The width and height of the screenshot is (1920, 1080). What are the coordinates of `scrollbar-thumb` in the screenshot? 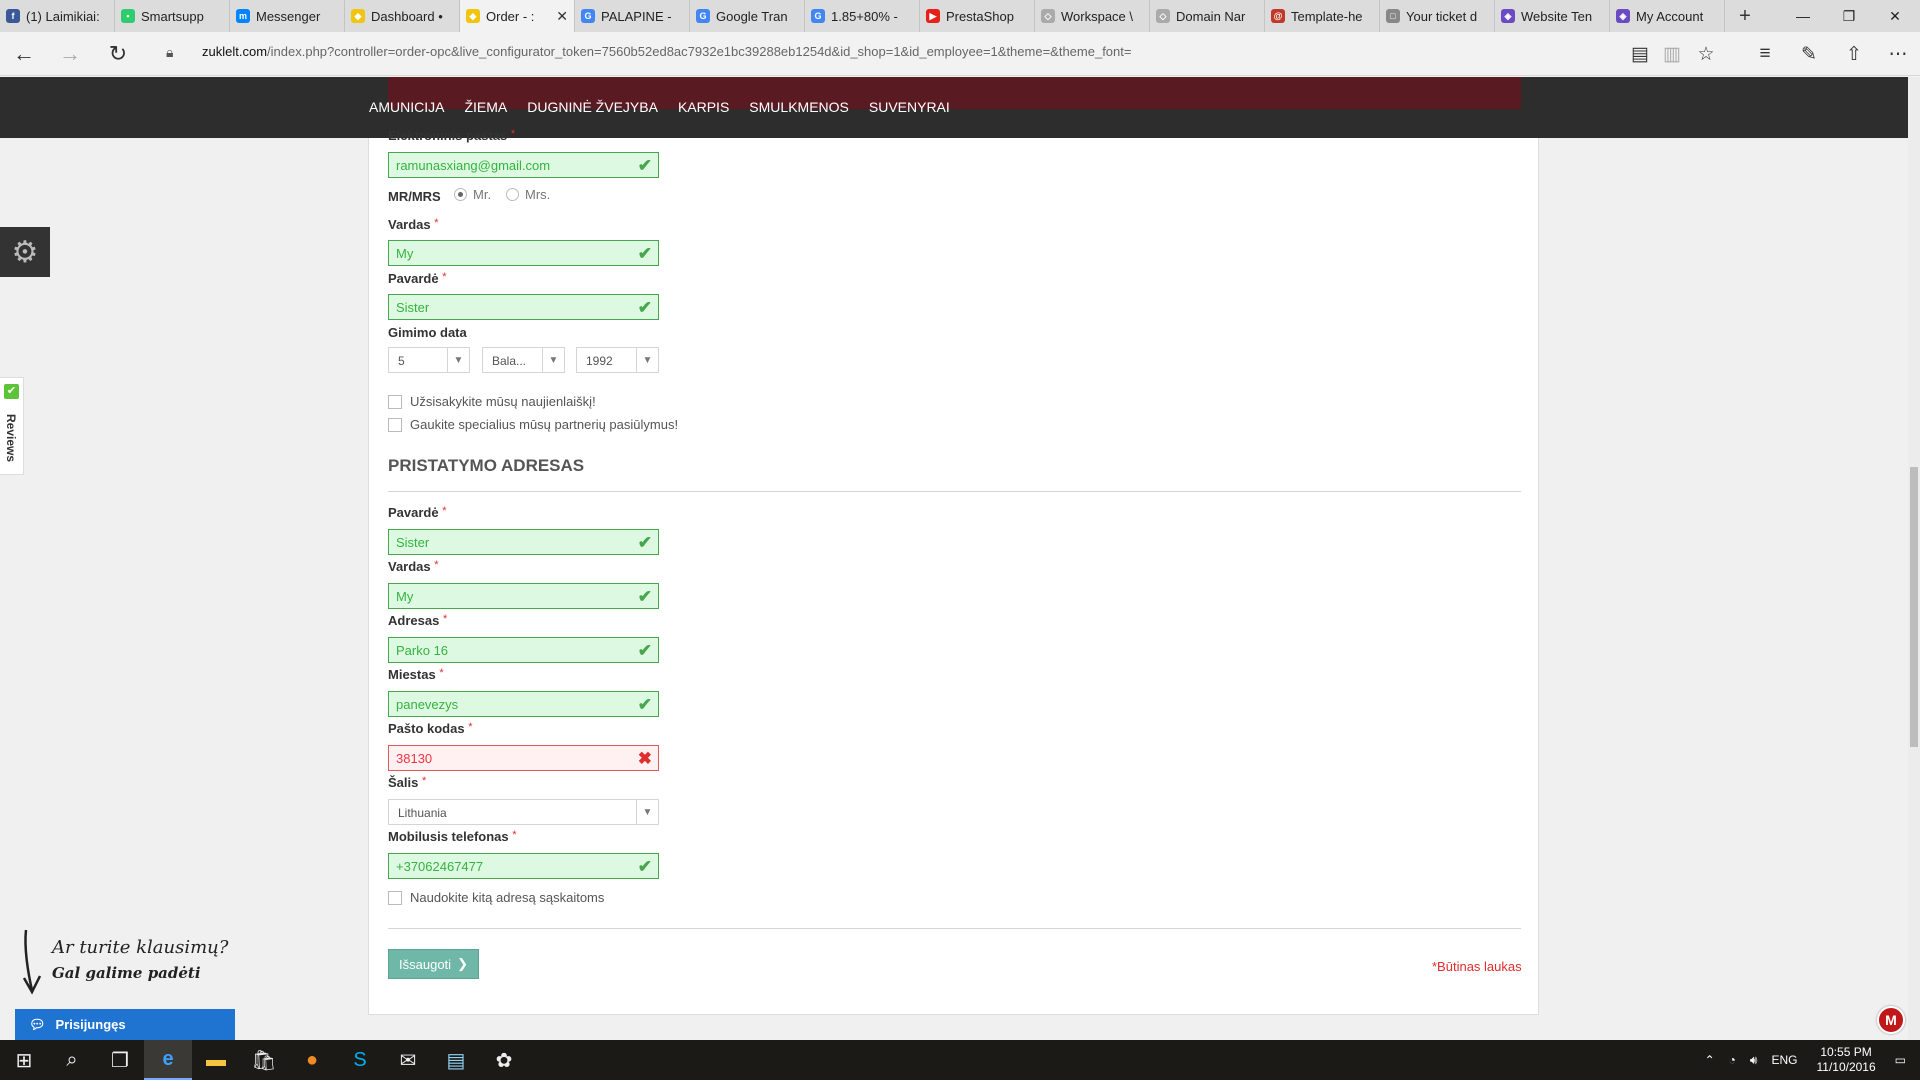 It's located at (1914, 607).